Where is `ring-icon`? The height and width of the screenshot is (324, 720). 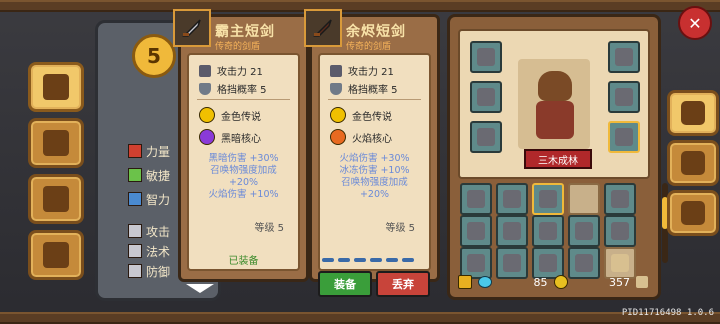 ring-icon is located at coordinates (486, 97).